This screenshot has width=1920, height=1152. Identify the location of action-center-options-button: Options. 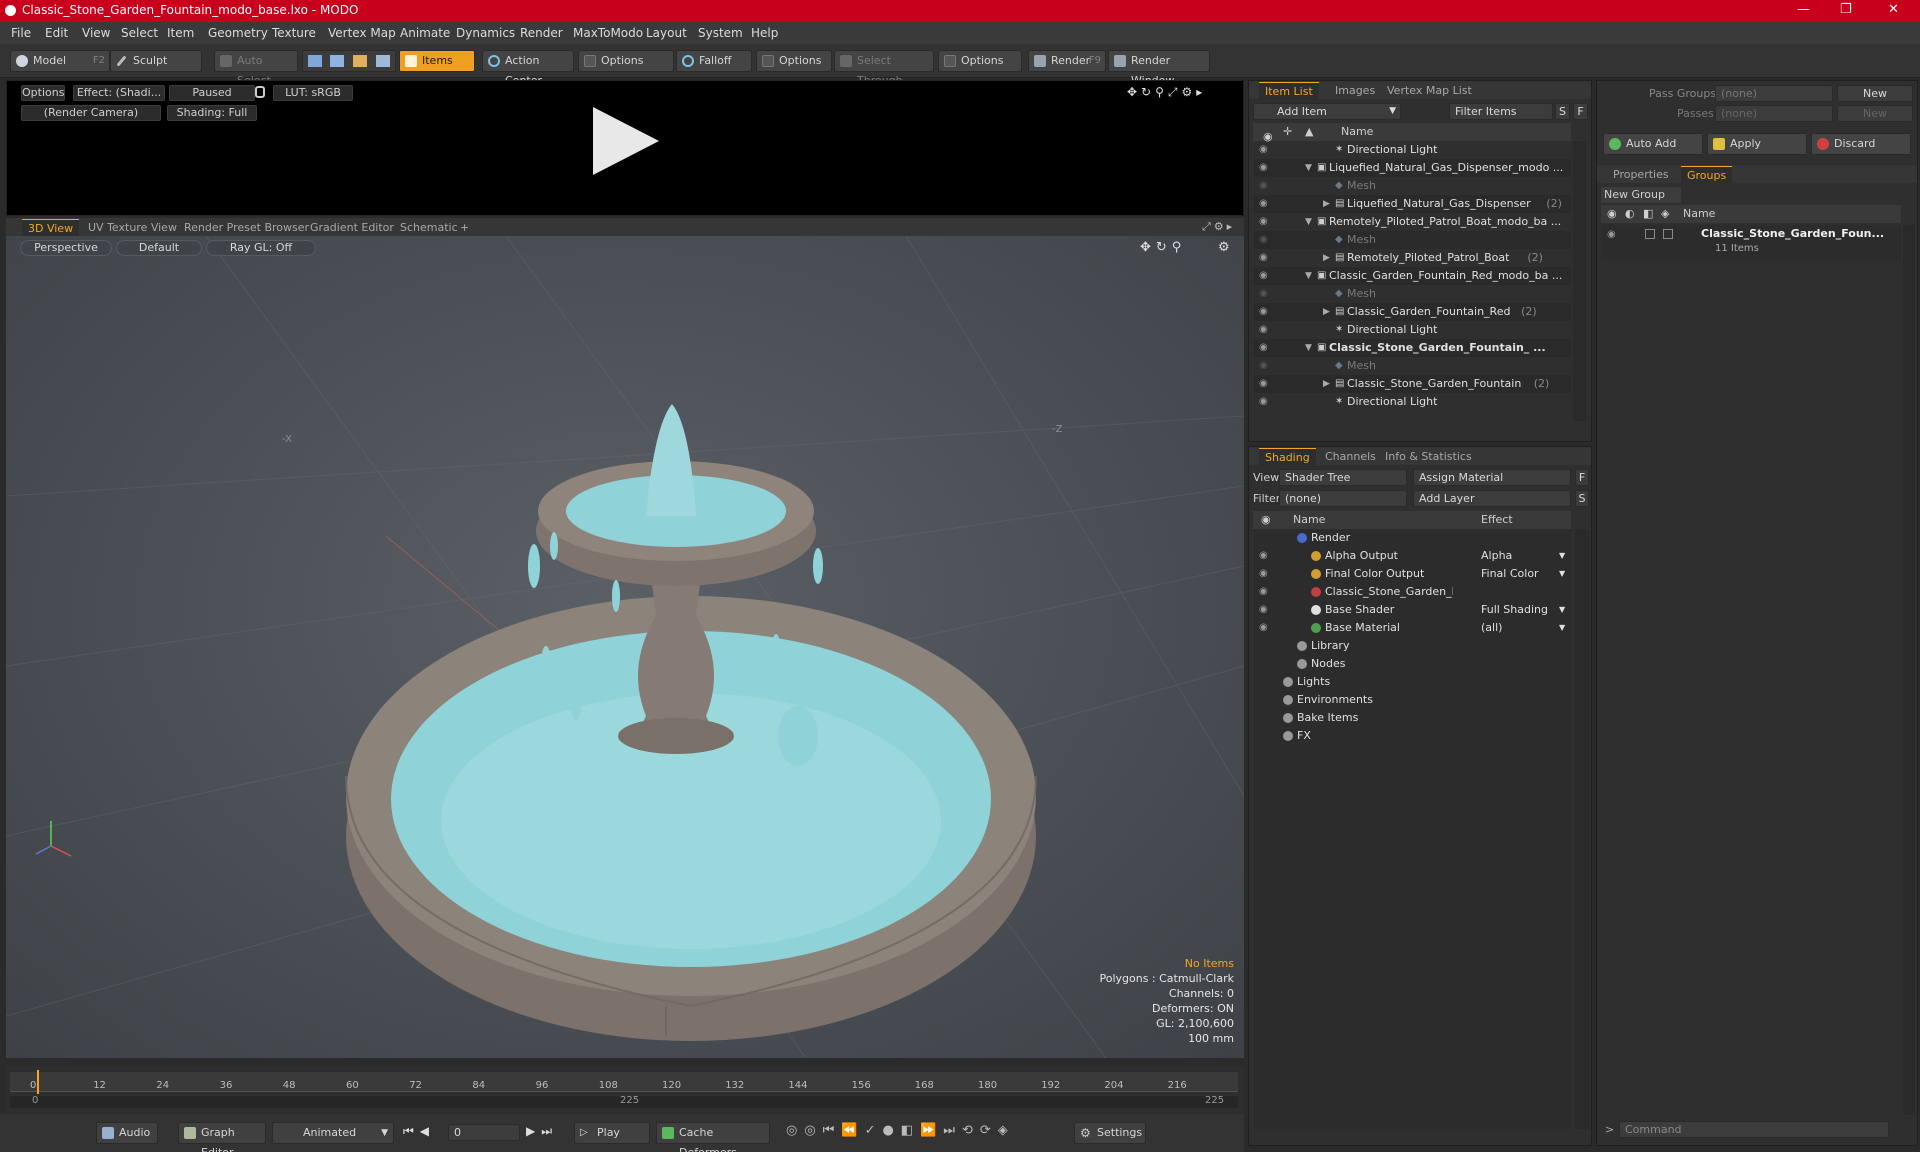
(626, 61).